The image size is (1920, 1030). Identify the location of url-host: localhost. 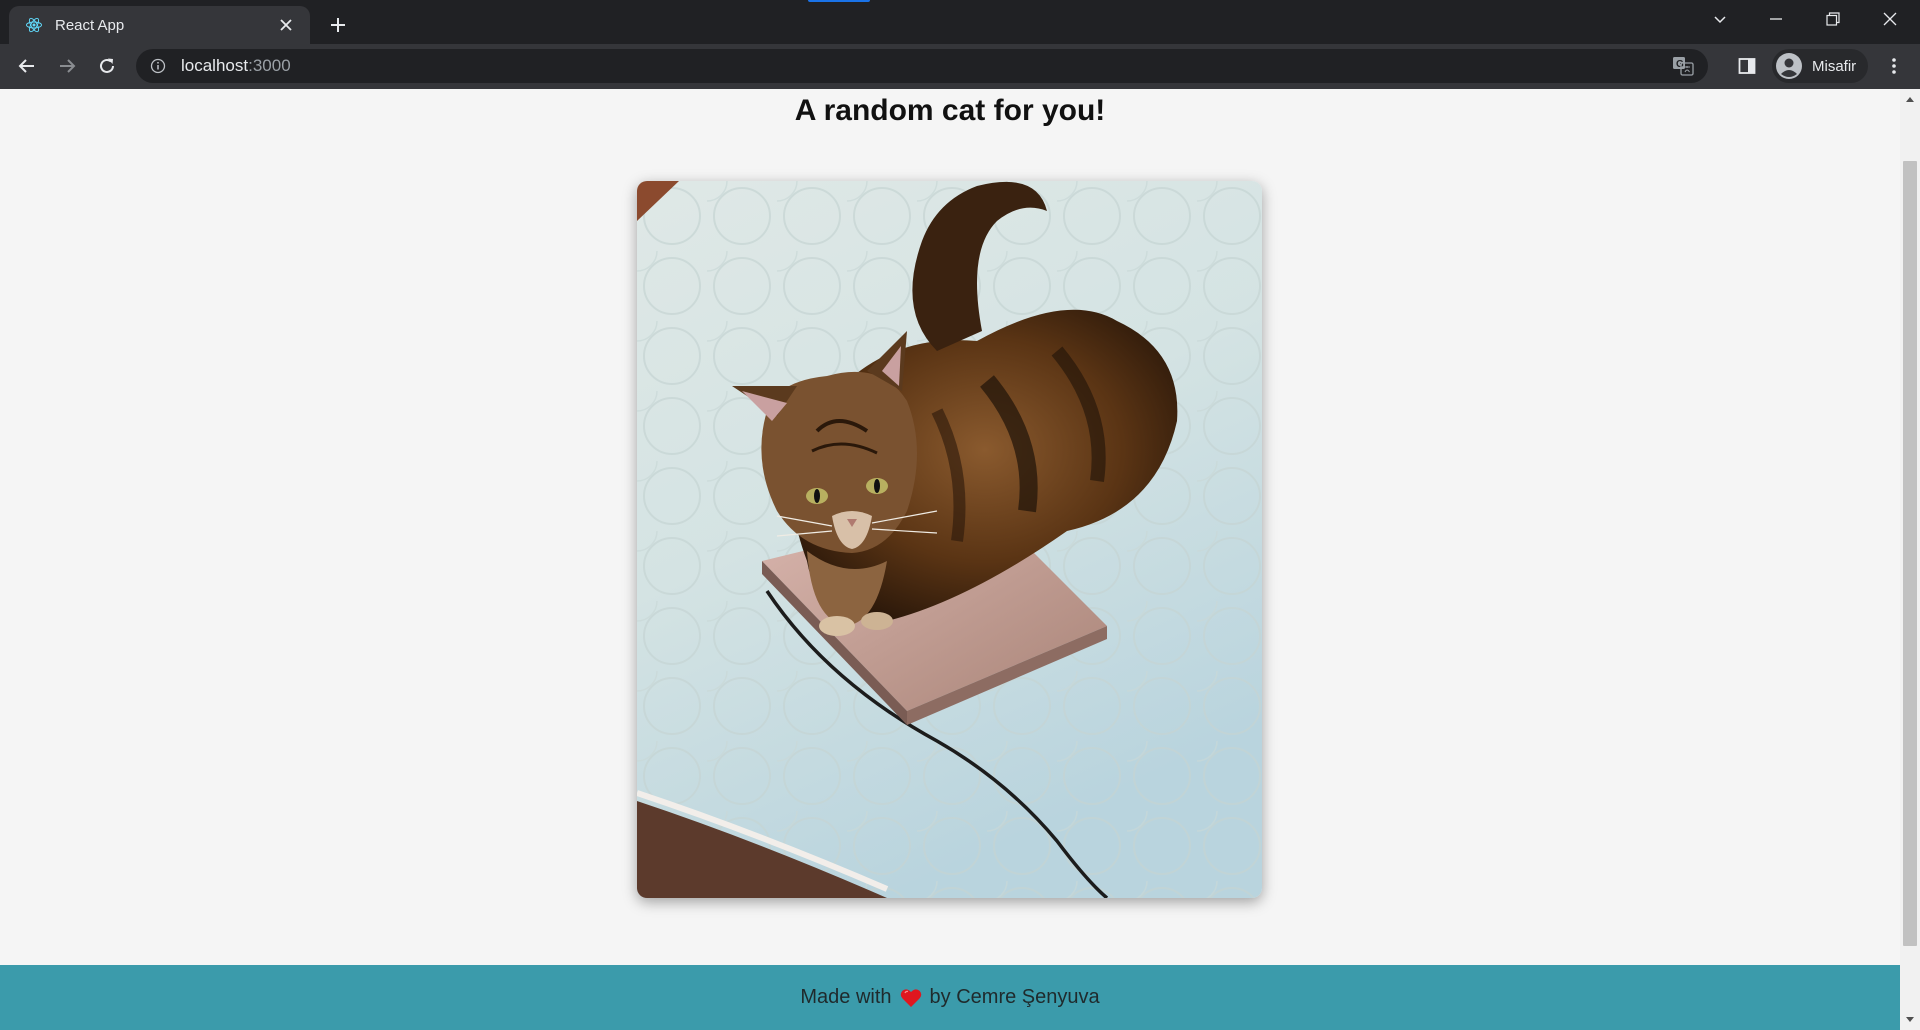
(215, 65).